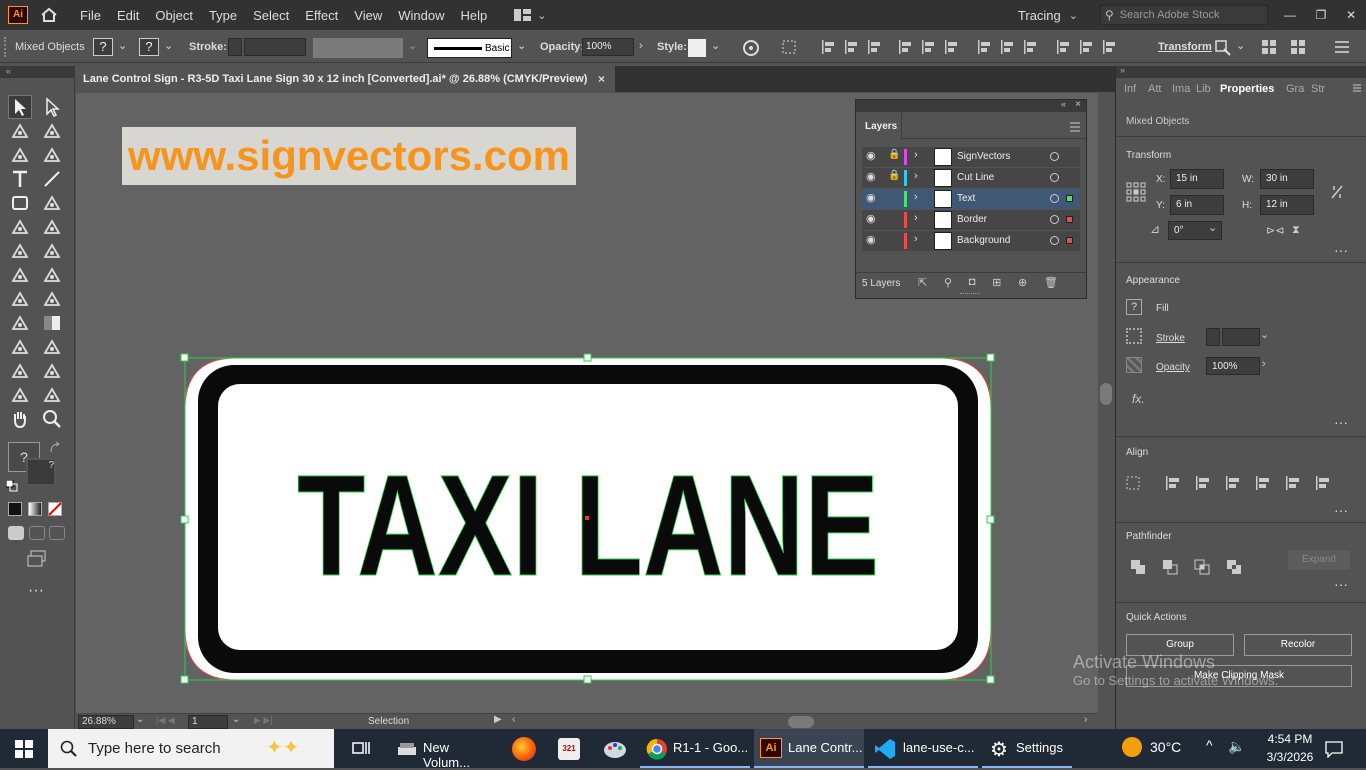 The height and width of the screenshot is (770, 1366). I want to click on next-artboard-icon: ▶ ▶|, so click(263, 720).